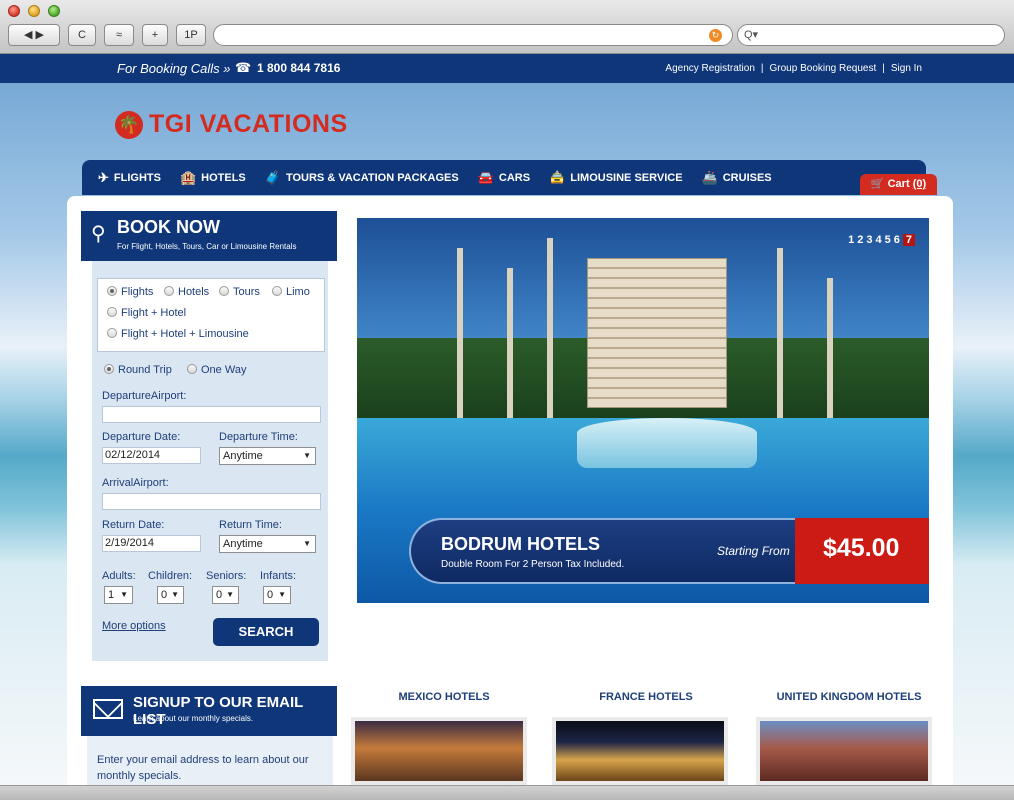 Image resolution: width=1014 pixels, height=800 pixels. What do you see at coordinates (191, 35) in the screenshot?
I see `password-button: 1P` at bounding box center [191, 35].